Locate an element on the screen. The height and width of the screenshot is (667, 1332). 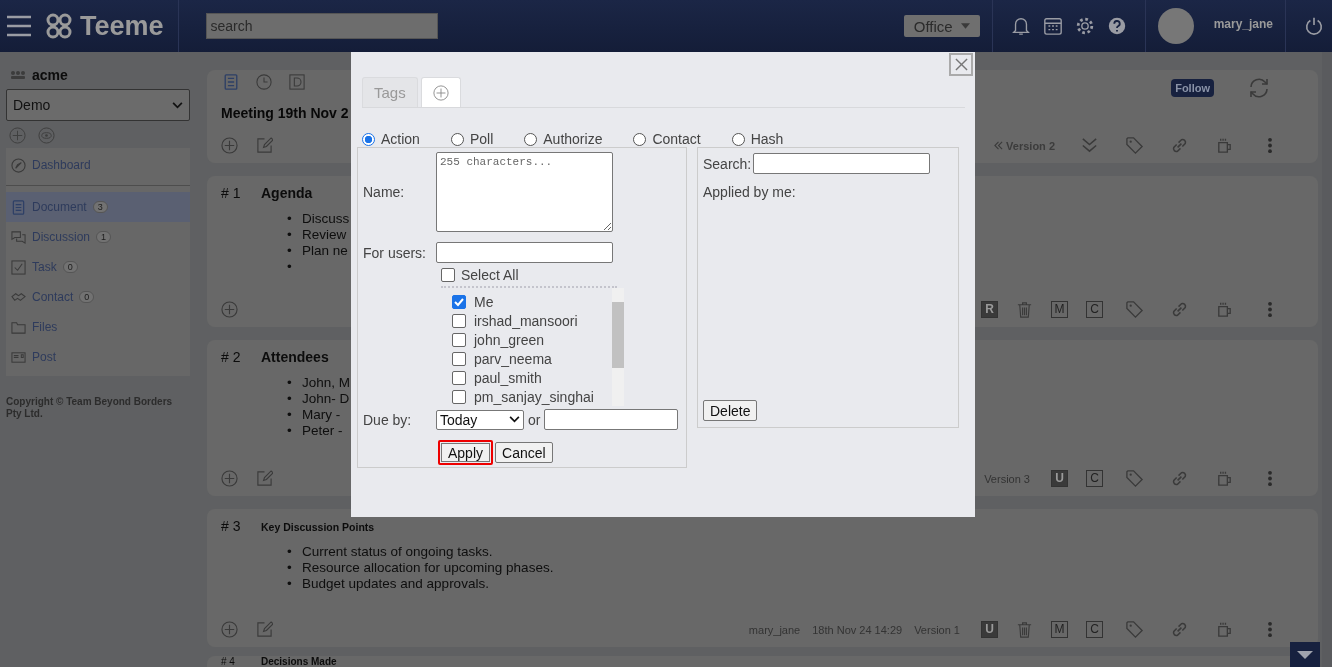
section-number: # 2 is located at coordinates (231, 357).